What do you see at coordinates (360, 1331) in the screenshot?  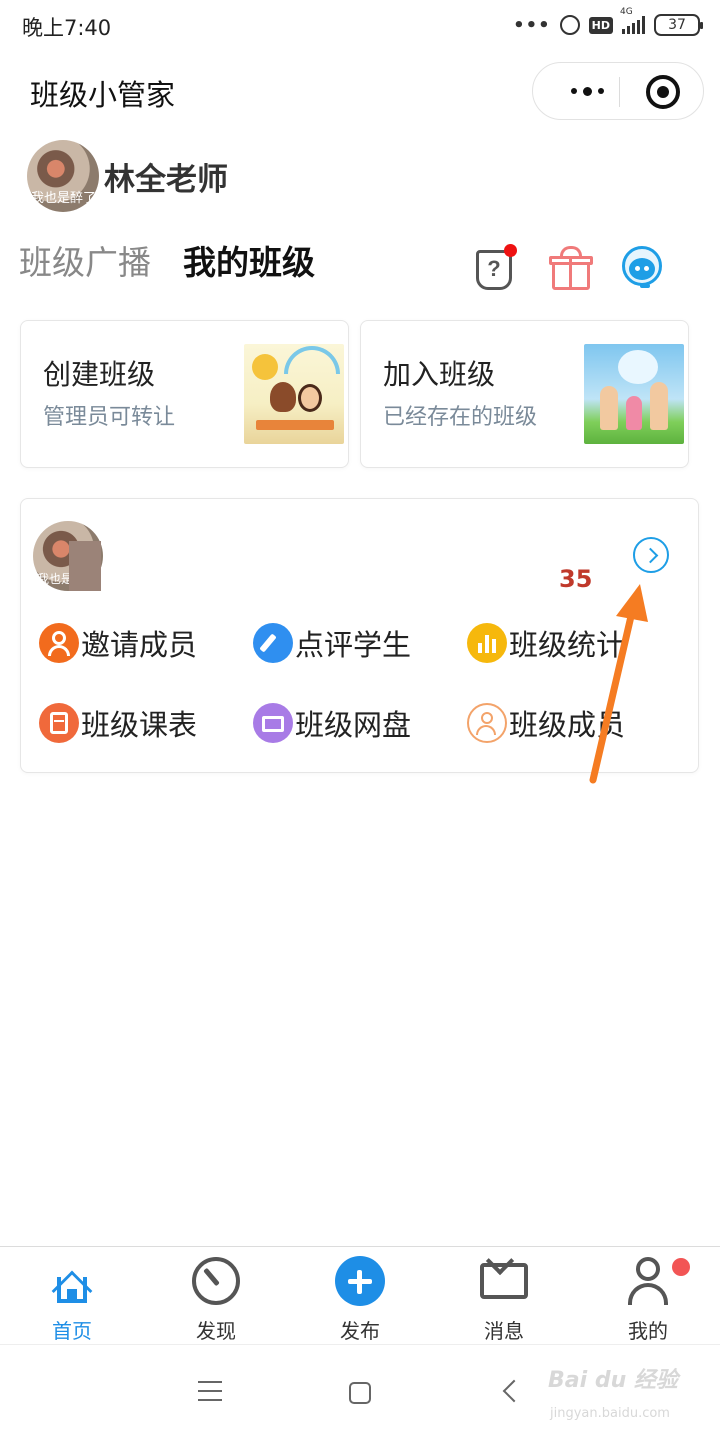 I see `tab-label: 发布` at bounding box center [360, 1331].